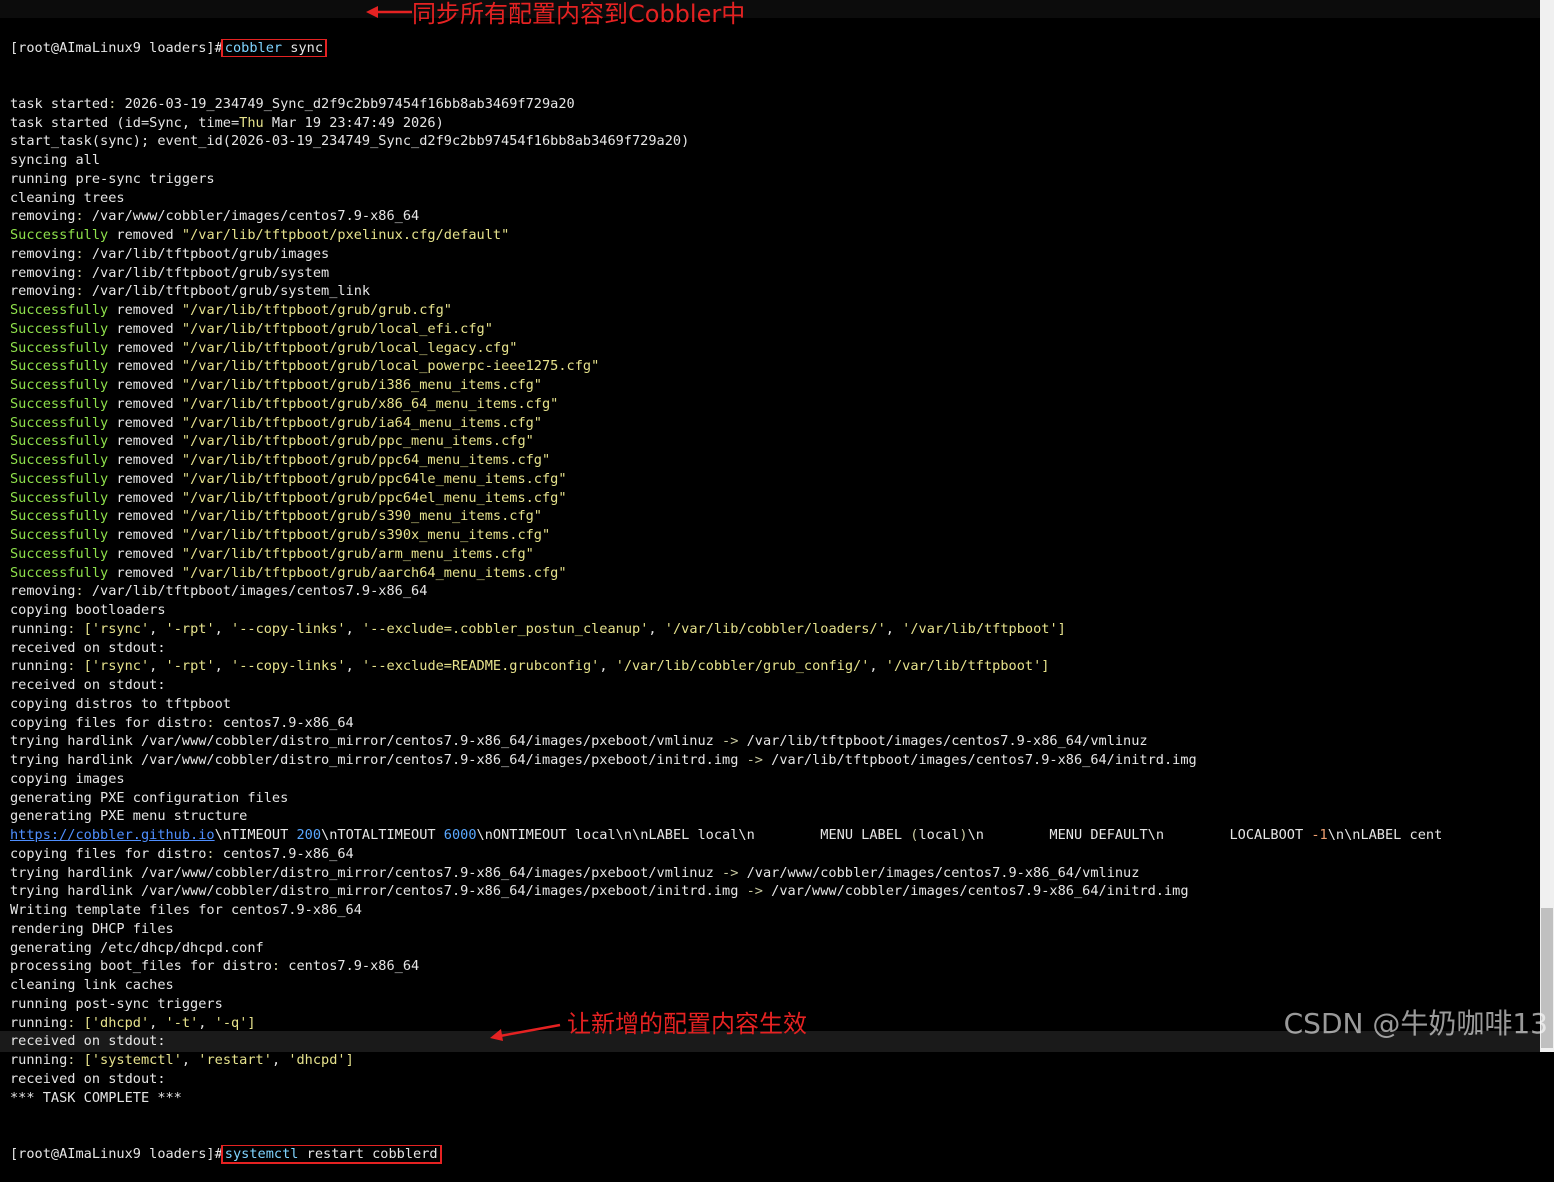 This screenshot has width=1554, height=1182. What do you see at coordinates (303, 47) in the screenshot?
I see `command-args: sync` at bounding box center [303, 47].